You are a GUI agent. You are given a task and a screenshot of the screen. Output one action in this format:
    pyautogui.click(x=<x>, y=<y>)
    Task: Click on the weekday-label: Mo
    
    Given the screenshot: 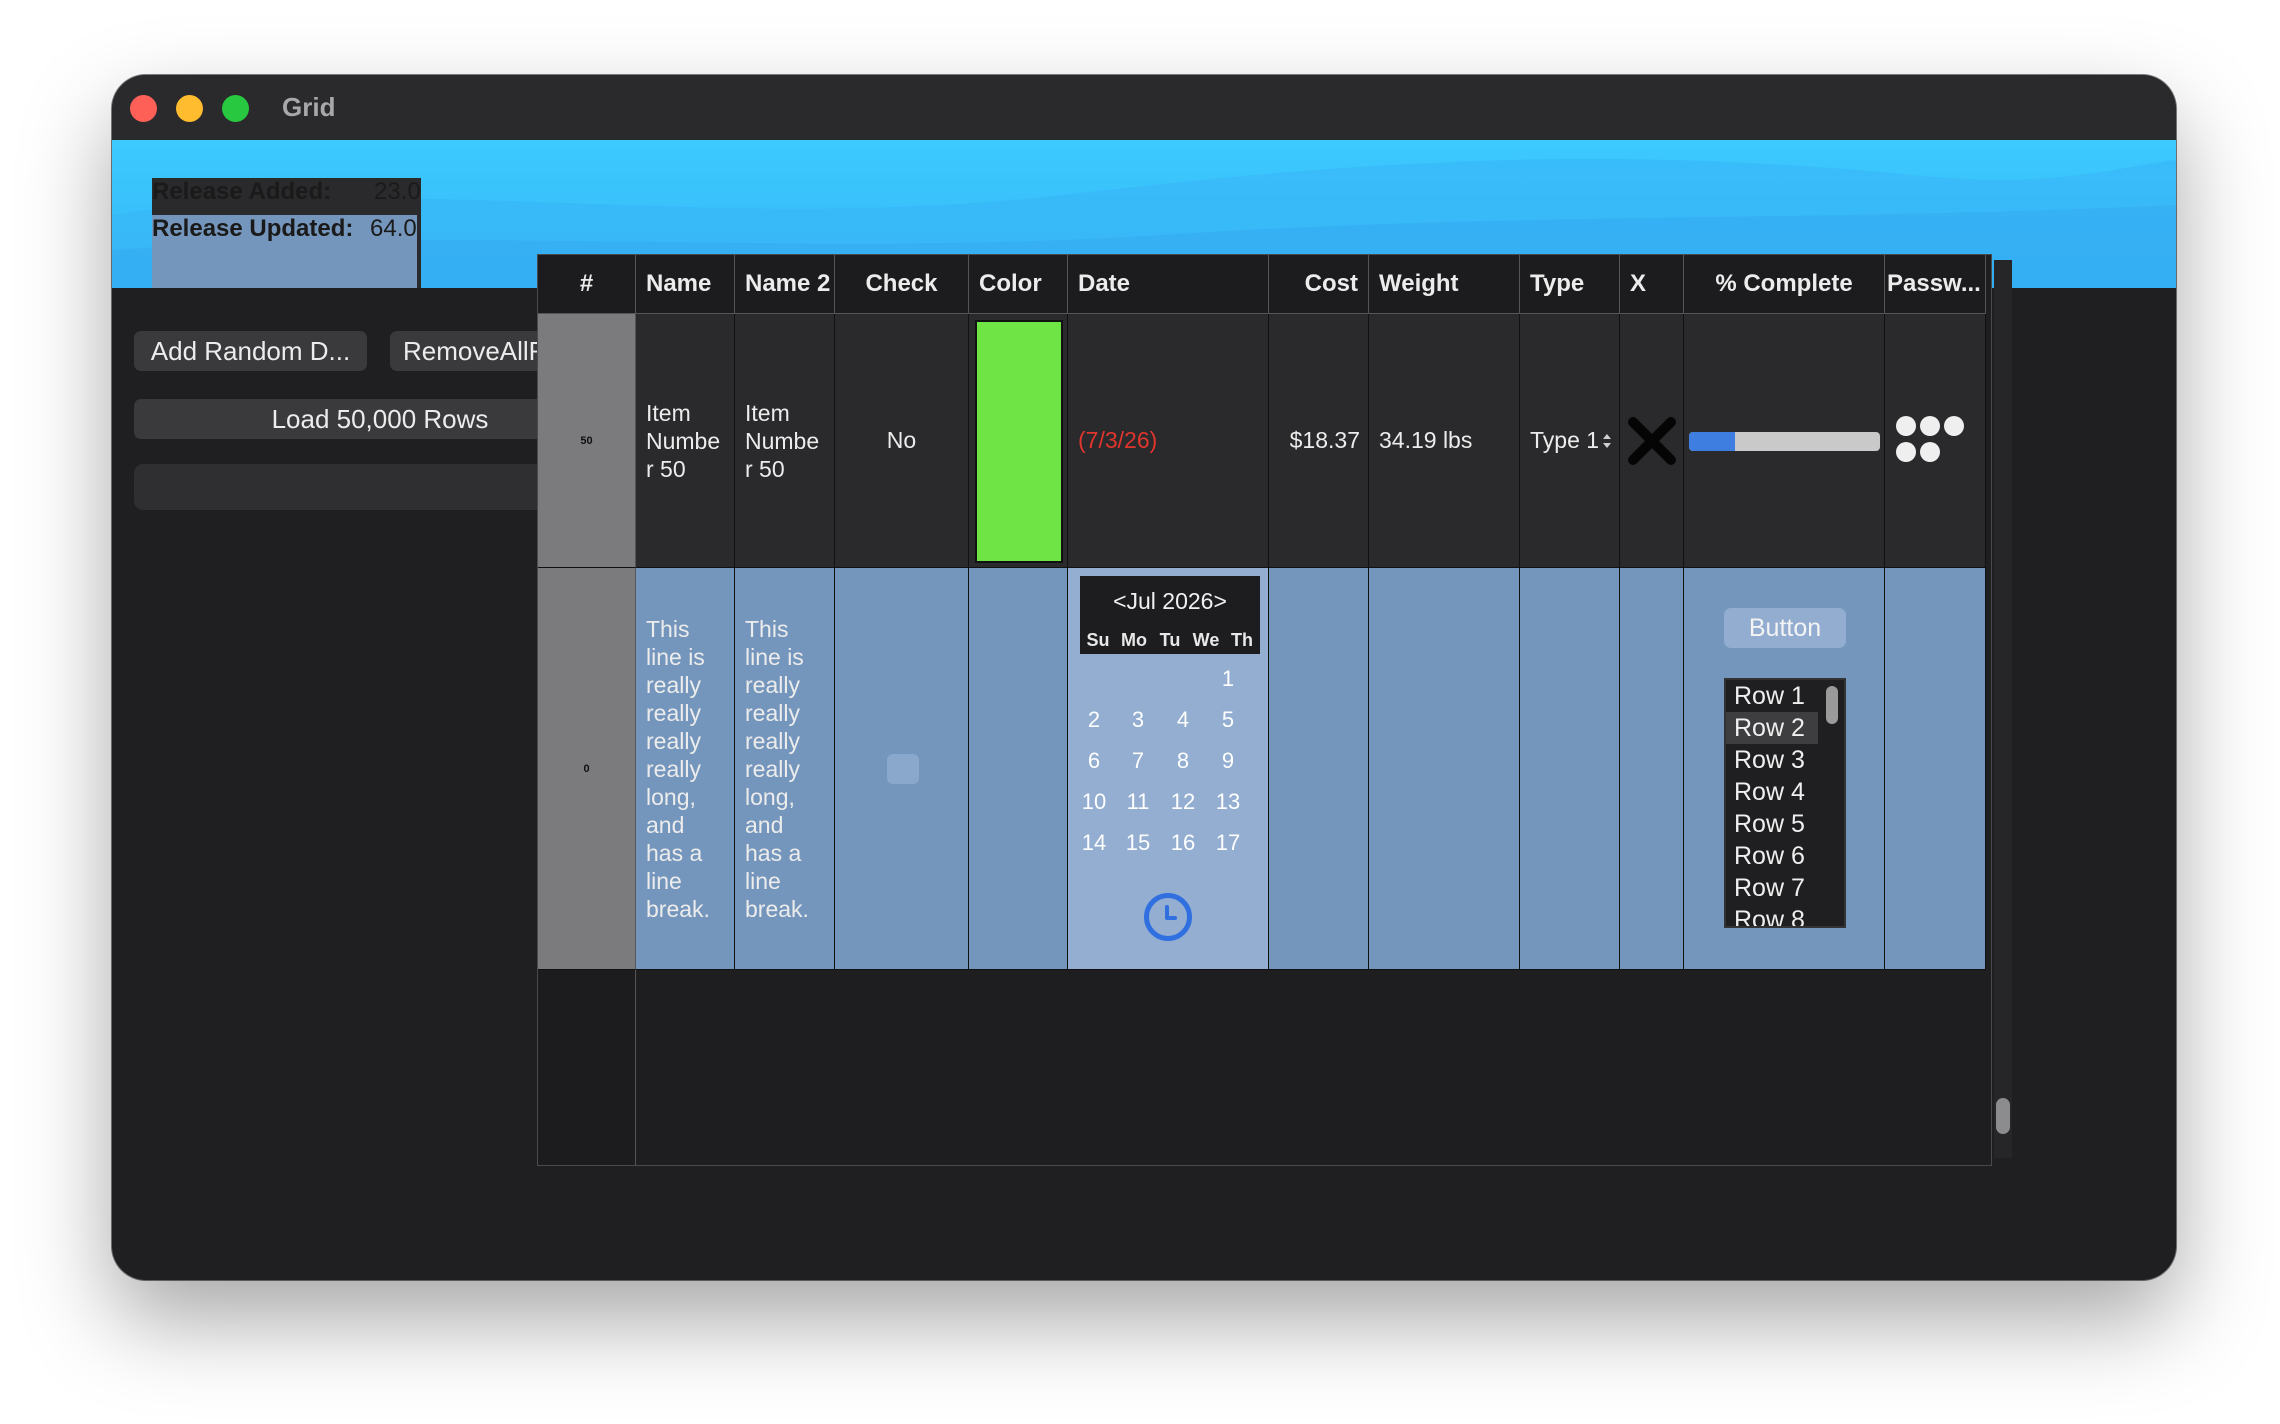 What is the action you would take?
    pyautogui.click(x=1134, y=639)
    